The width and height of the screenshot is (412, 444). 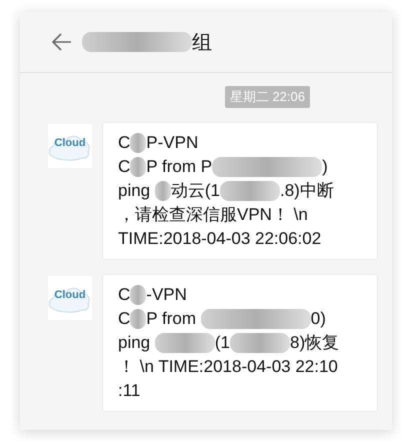 I want to click on text: P-VPN, so click(x=172, y=143).